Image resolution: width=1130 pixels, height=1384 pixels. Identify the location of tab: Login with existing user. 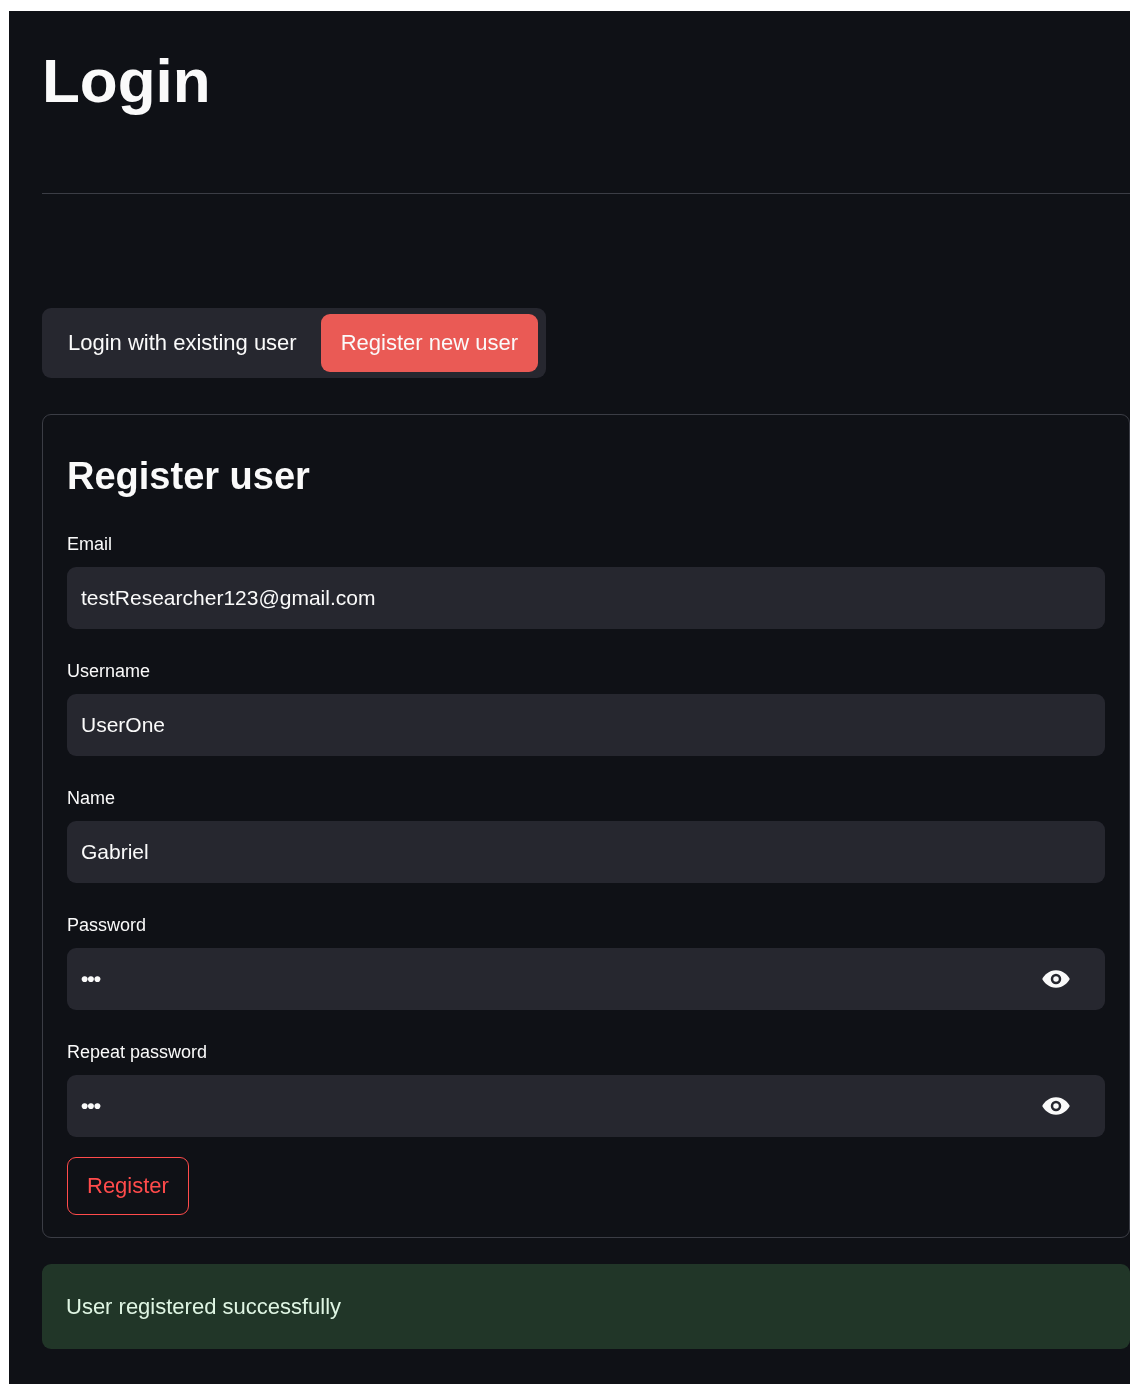
(182, 343).